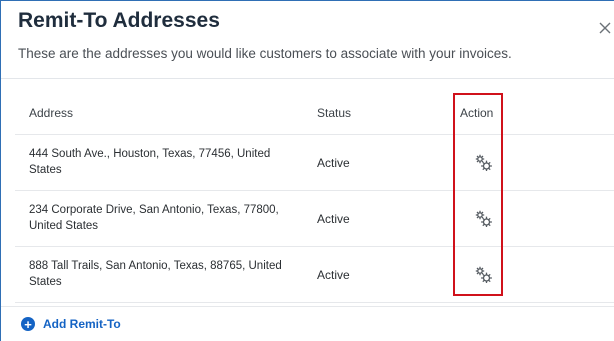  What do you see at coordinates (334, 113) in the screenshot?
I see `column-header-status: Status` at bounding box center [334, 113].